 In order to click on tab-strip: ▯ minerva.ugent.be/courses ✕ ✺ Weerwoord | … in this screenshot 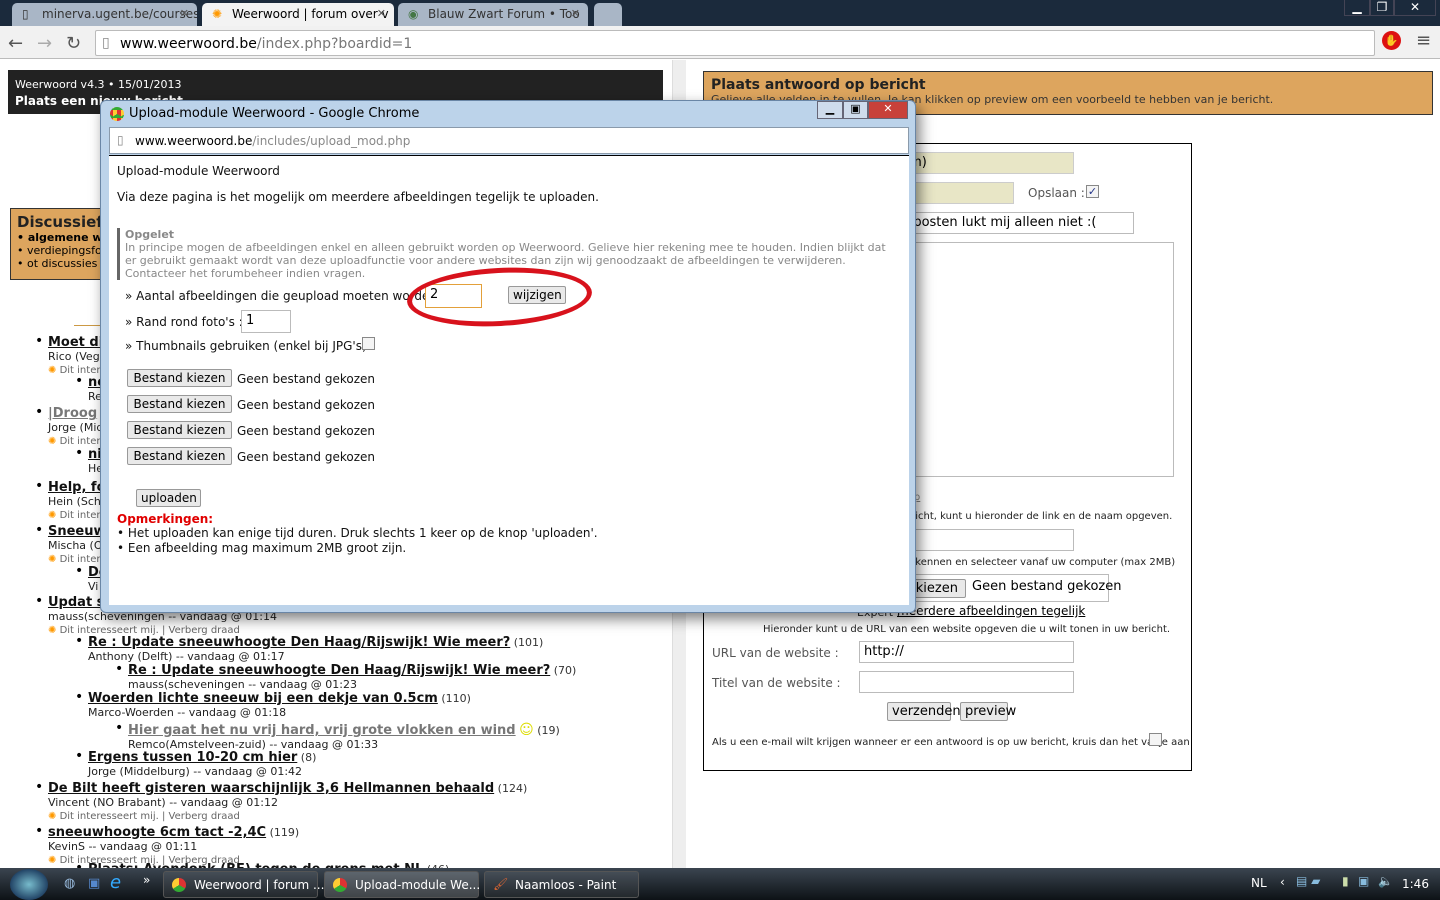, I will do `click(720, 13)`.